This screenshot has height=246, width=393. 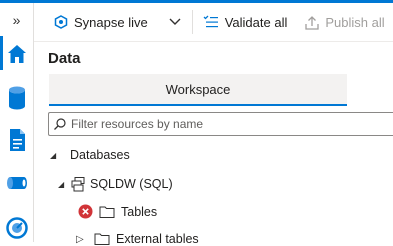 I want to click on upload-icon, so click(x=312, y=22).